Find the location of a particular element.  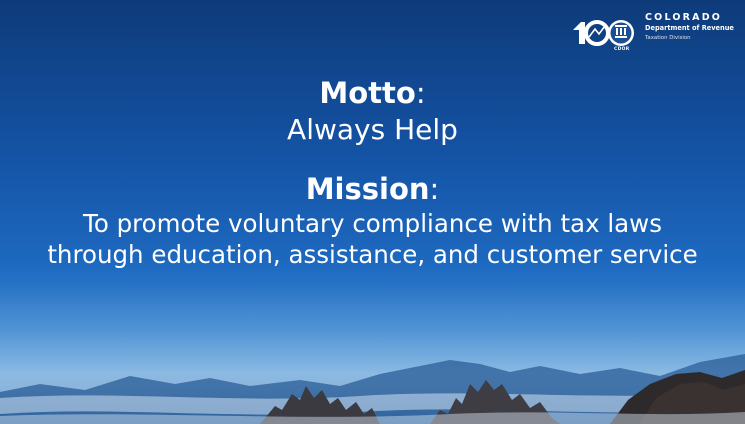

logo-department: Department of Revenue is located at coordinates (689, 28).